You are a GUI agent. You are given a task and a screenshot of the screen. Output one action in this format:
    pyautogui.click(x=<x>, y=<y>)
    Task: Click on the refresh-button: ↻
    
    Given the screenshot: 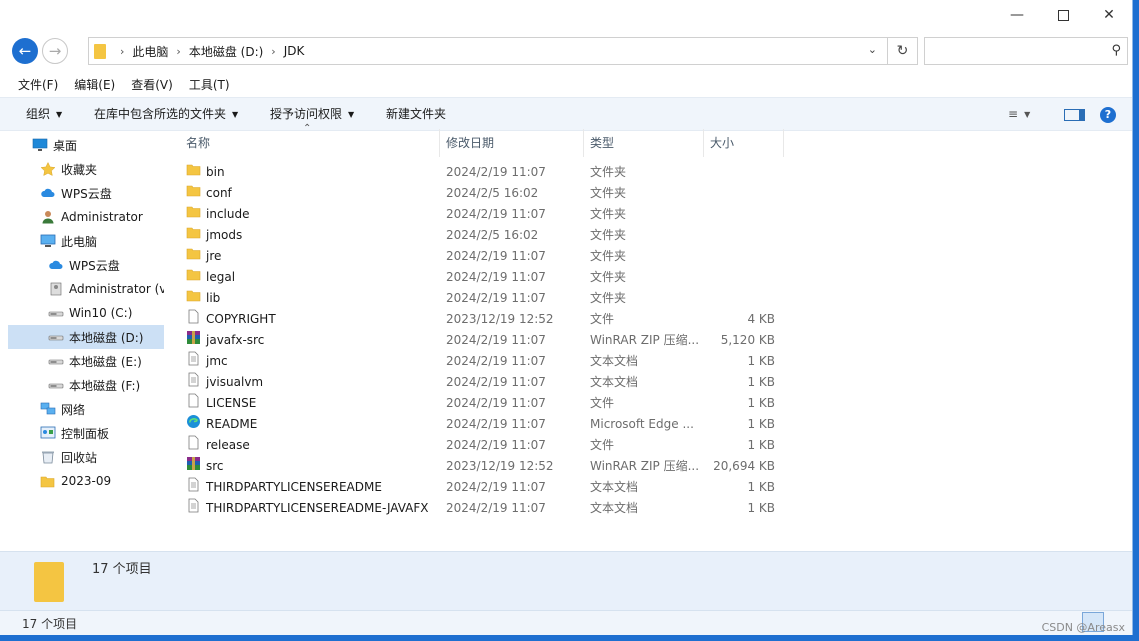 What is the action you would take?
    pyautogui.click(x=903, y=51)
    